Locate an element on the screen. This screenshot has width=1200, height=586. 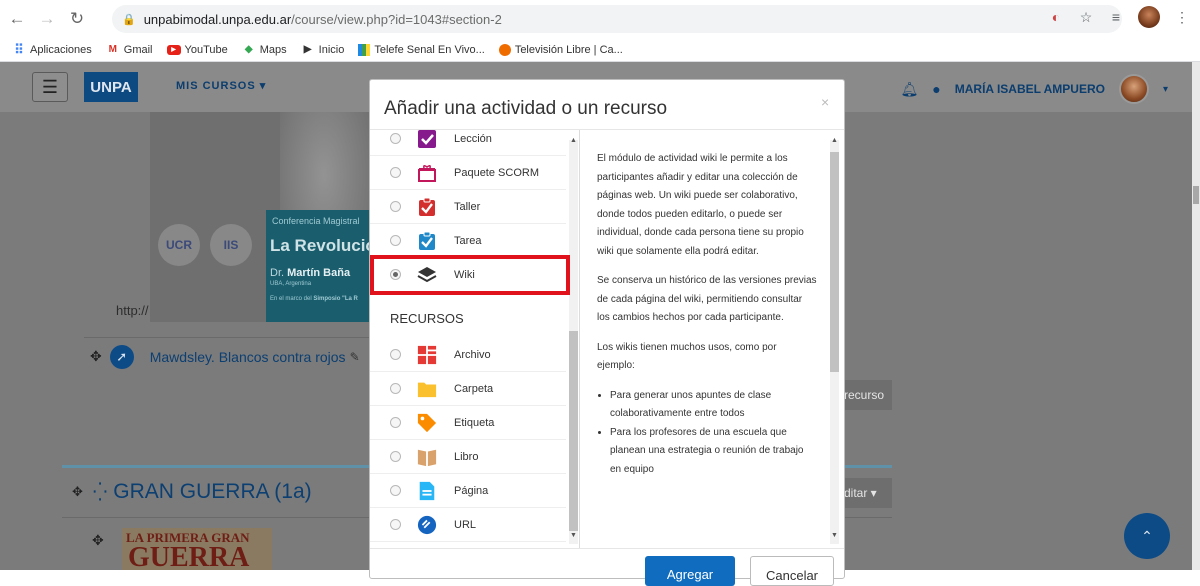
bookmark-aplicaciones: ⠿ Aplicaciones is located at coordinates (52, 49).